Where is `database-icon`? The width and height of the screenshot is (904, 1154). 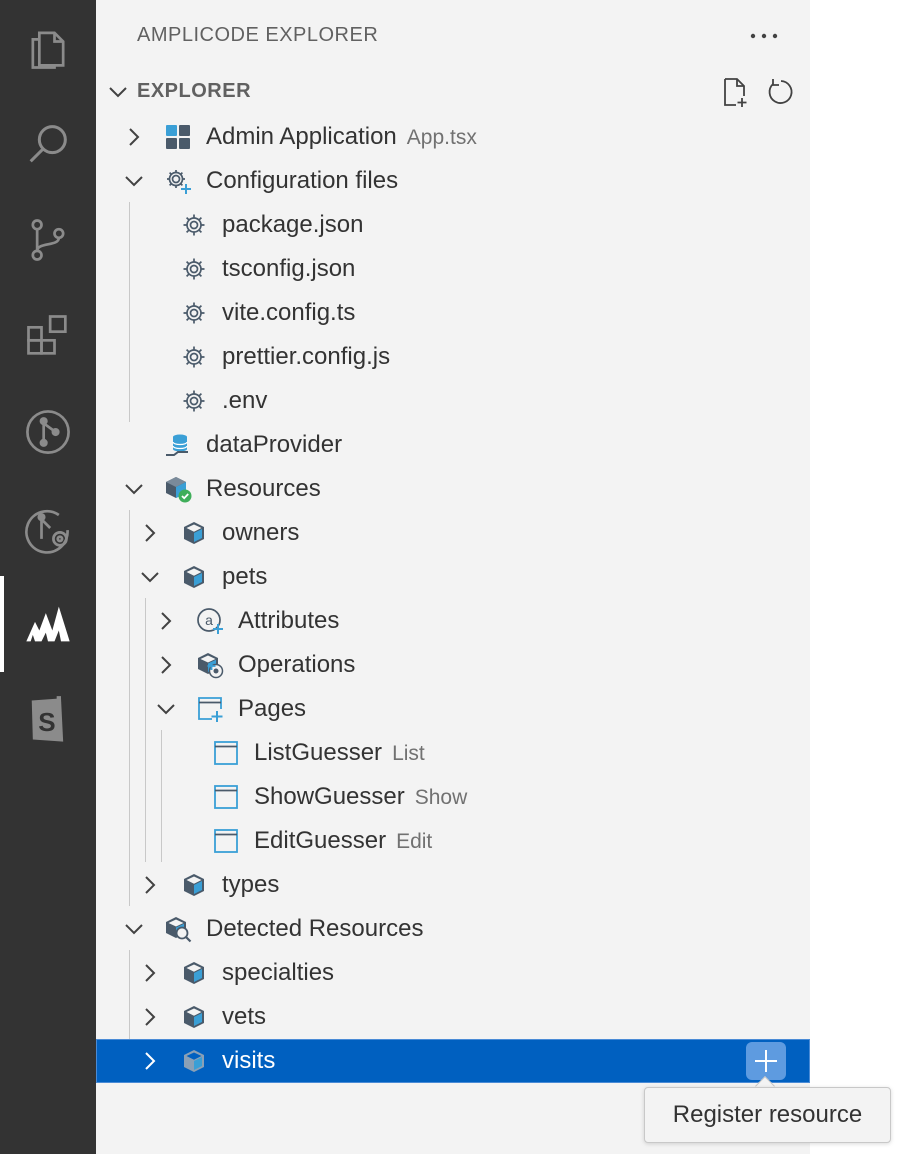
database-icon is located at coordinates (178, 445).